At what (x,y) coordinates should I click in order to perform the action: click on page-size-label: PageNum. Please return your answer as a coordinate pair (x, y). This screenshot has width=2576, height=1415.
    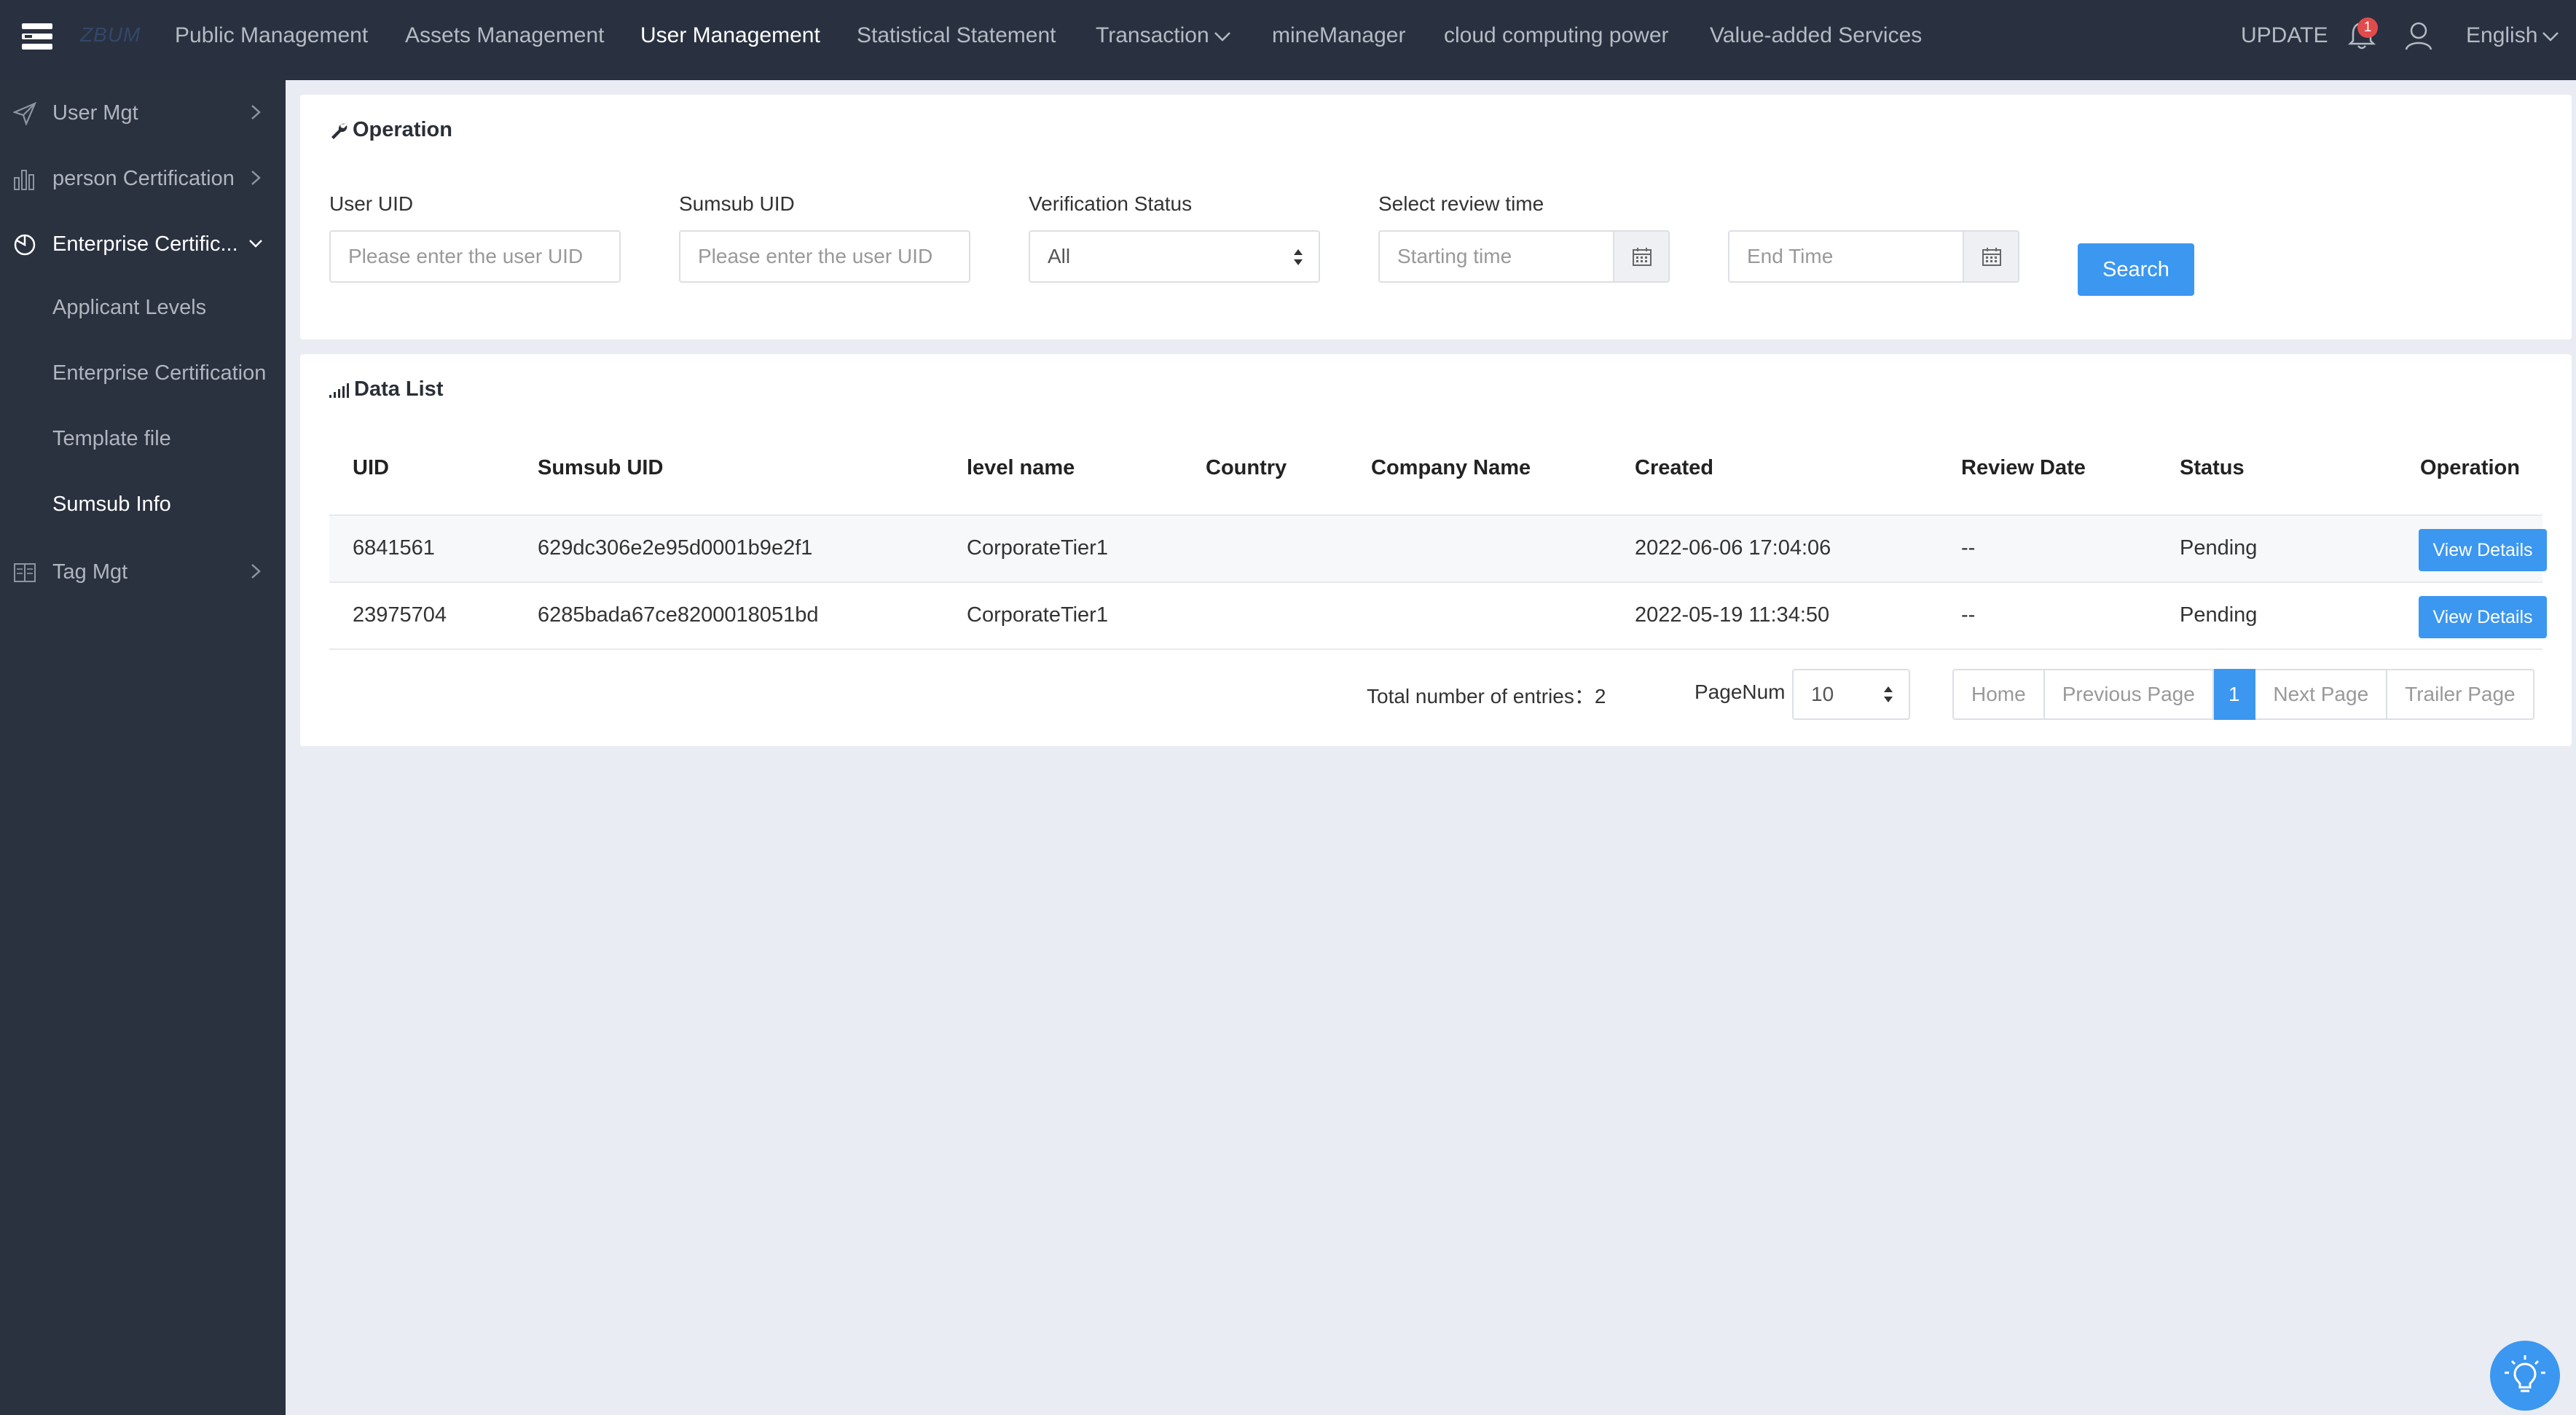
    Looking at the image, I should click on (1740, 692).